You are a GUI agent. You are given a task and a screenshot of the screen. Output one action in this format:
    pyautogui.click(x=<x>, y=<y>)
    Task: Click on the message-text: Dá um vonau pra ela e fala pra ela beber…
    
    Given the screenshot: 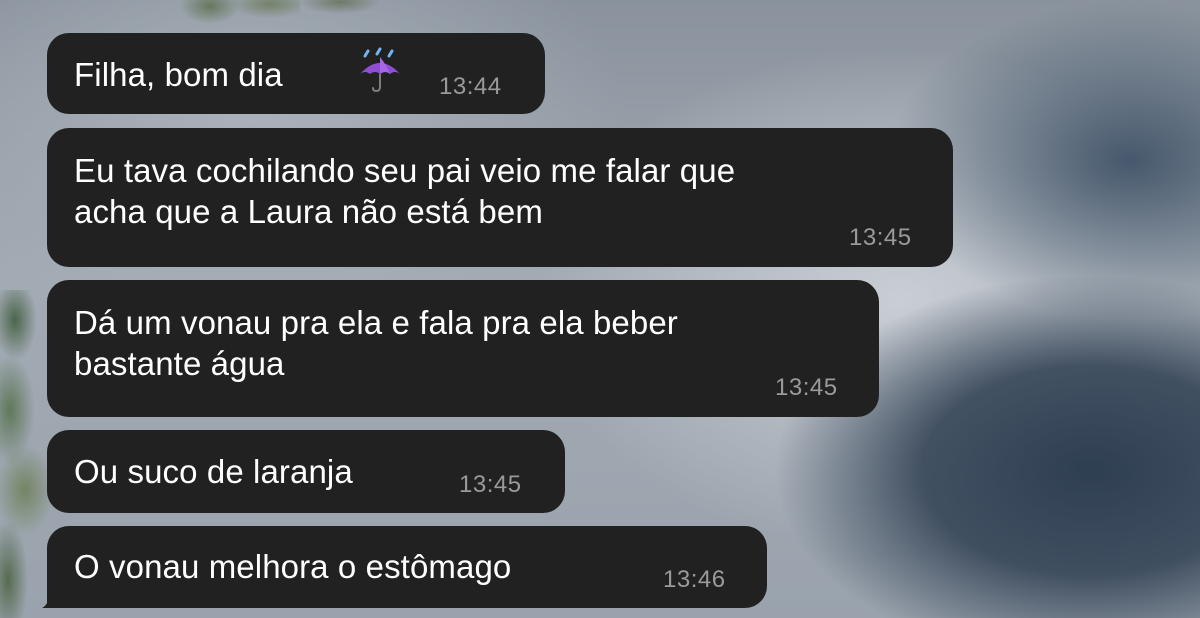 What is the action you would take?
    pyautogui.click(x=376, y=343)
    